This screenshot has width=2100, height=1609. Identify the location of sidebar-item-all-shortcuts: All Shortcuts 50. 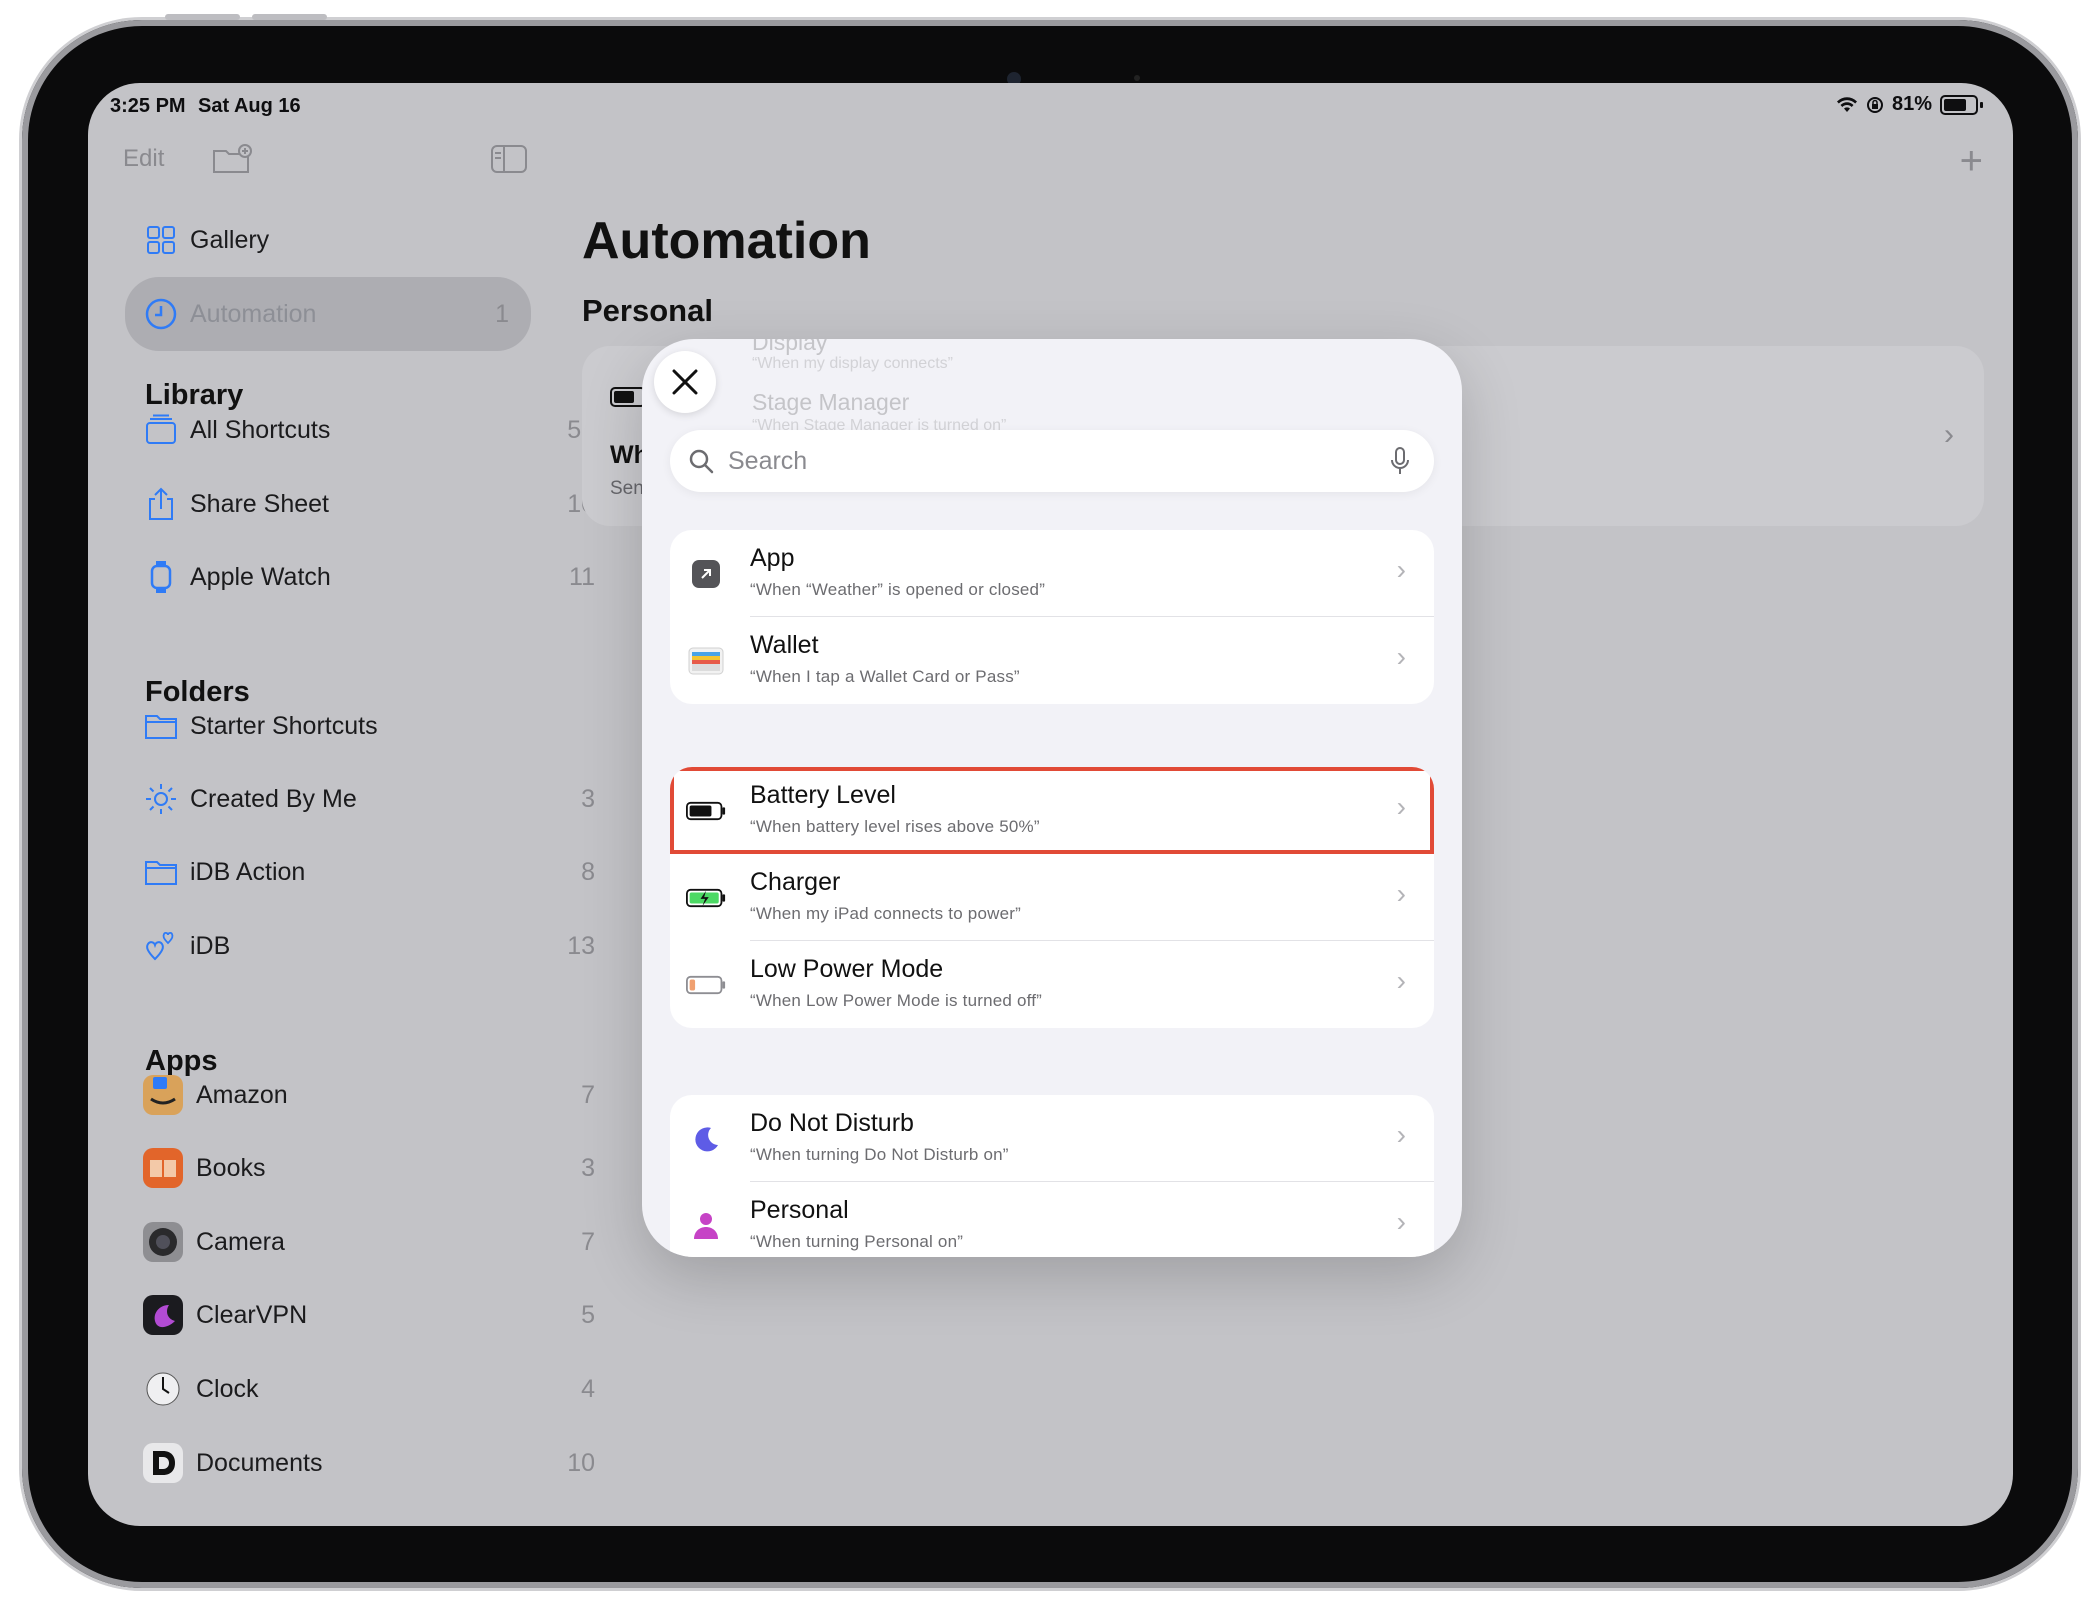
(369, 430).